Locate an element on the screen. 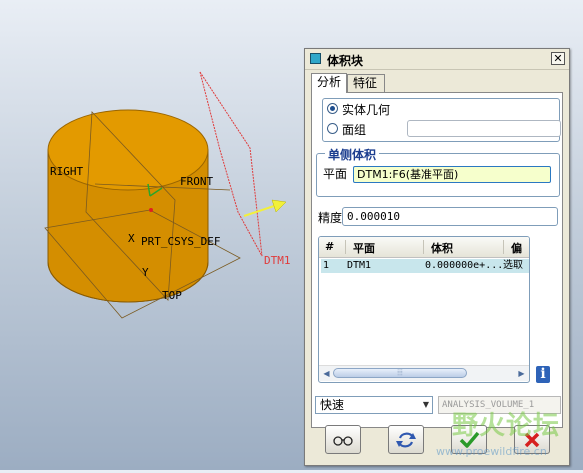 This screenshot has width=583, height=473. cell-index: 1 is located at coordinates (326, 265).